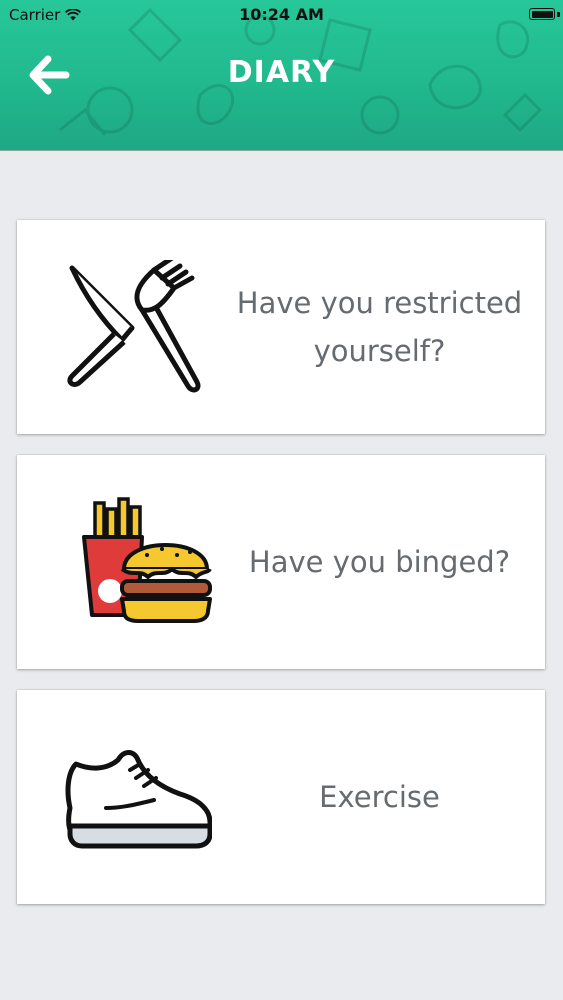 The width and height of the screenshot is (563, 1000). Describe the element at coordinates (379, 327) in the screenshot. I see `restricted-label: Have you restricted yourself?` at that location.